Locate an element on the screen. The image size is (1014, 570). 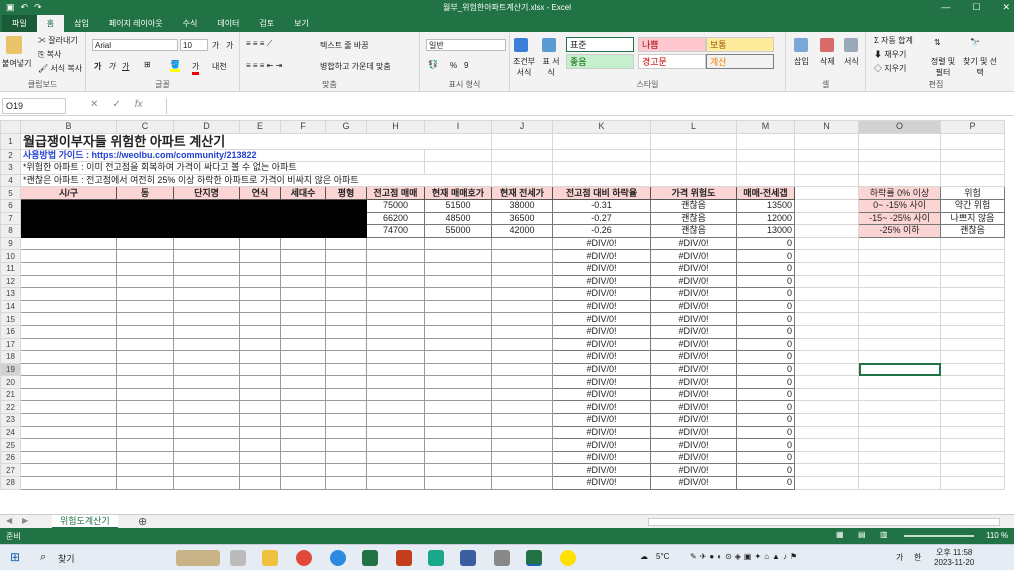
tab-data: 데이터 is located at coordinates (228, 23).